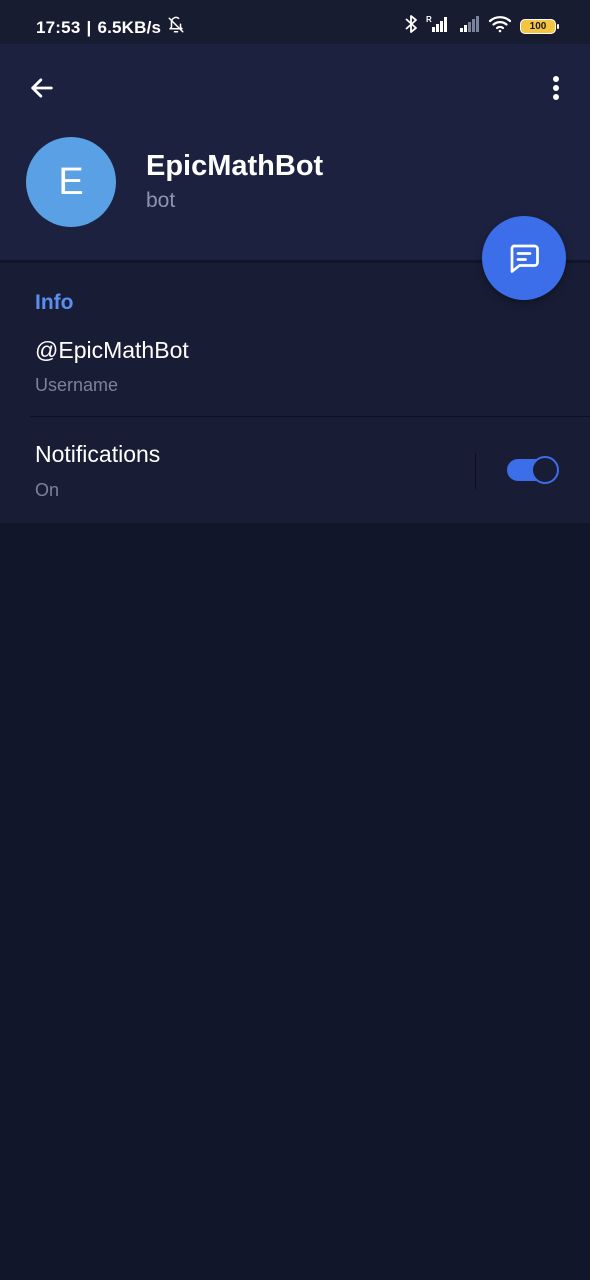 The height and width of the screenshot is (1280, 590). I want to click on battery-level: 100, so click(538, 26).